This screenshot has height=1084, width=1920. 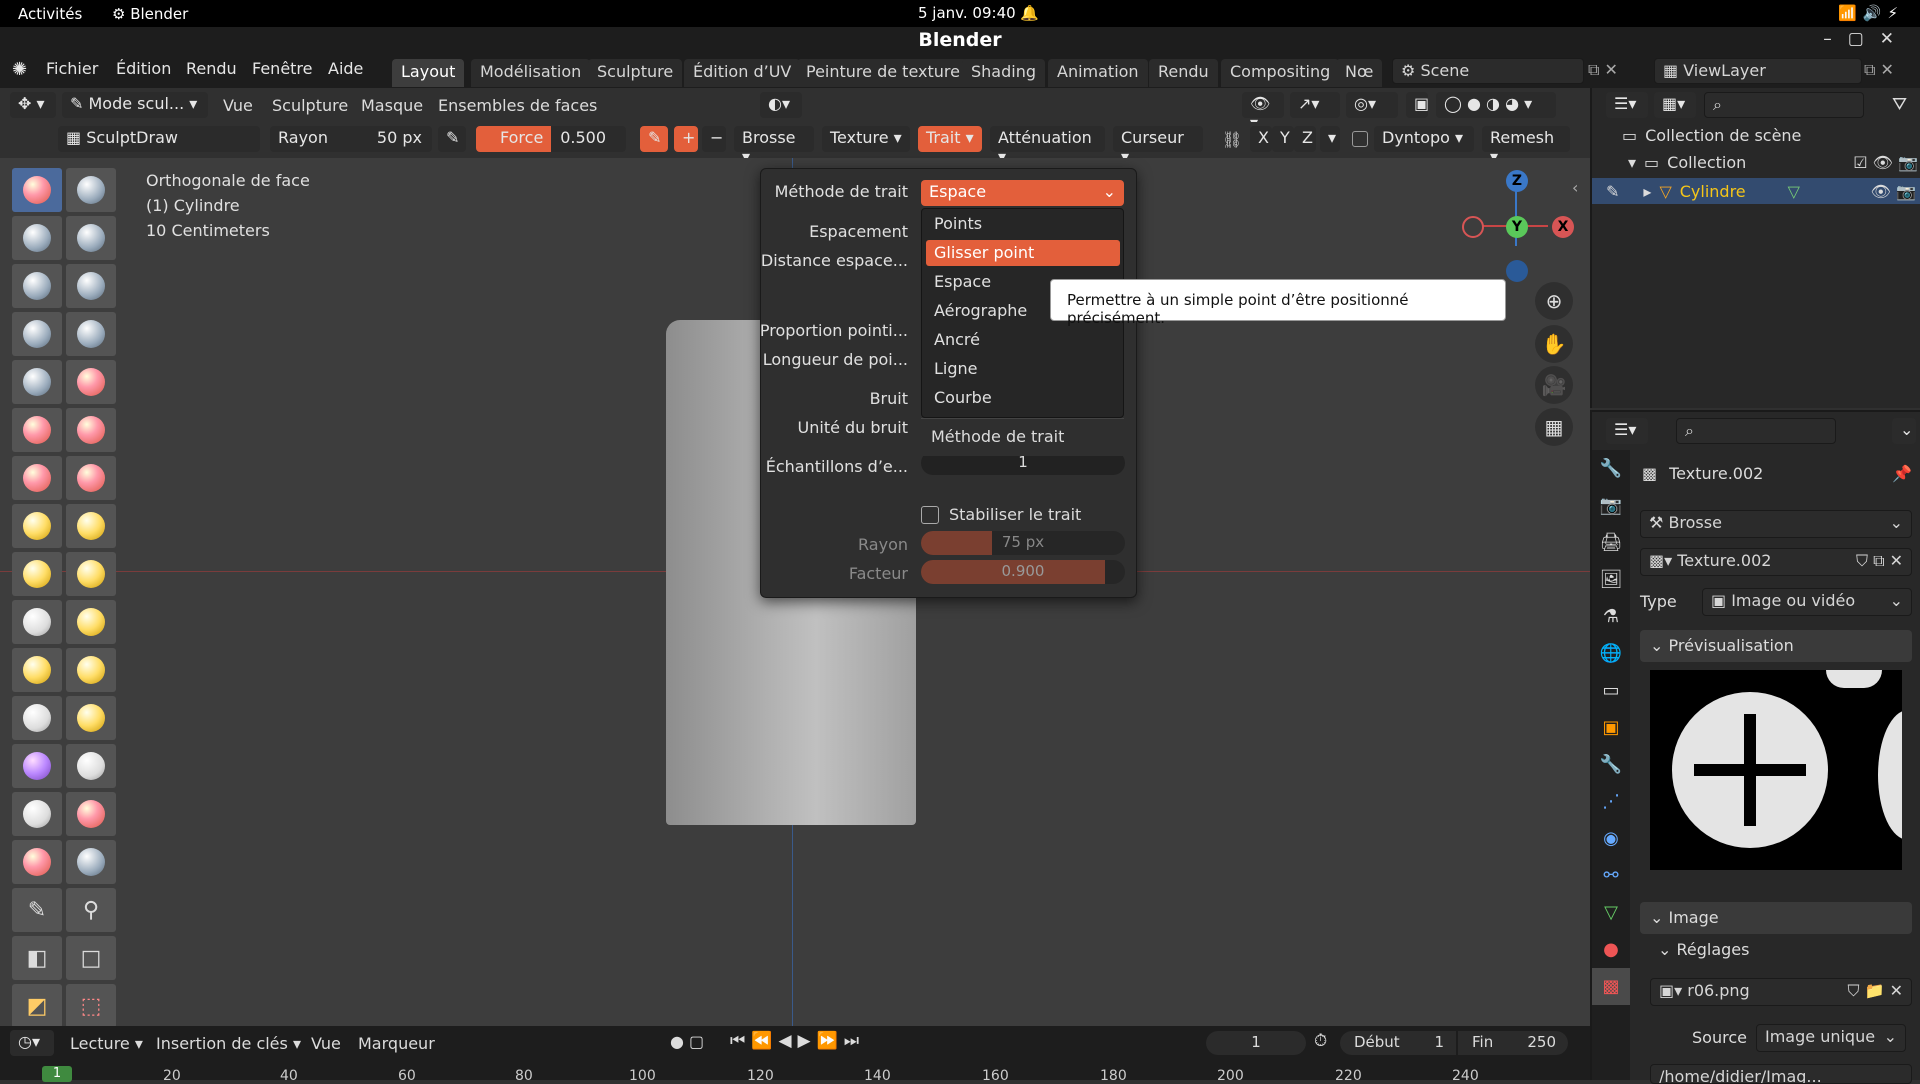 What do you see at coordinates (1899, 104) in the screenshot?
I see `filter-icon: ⛛` at bounding box center [1899, 104].